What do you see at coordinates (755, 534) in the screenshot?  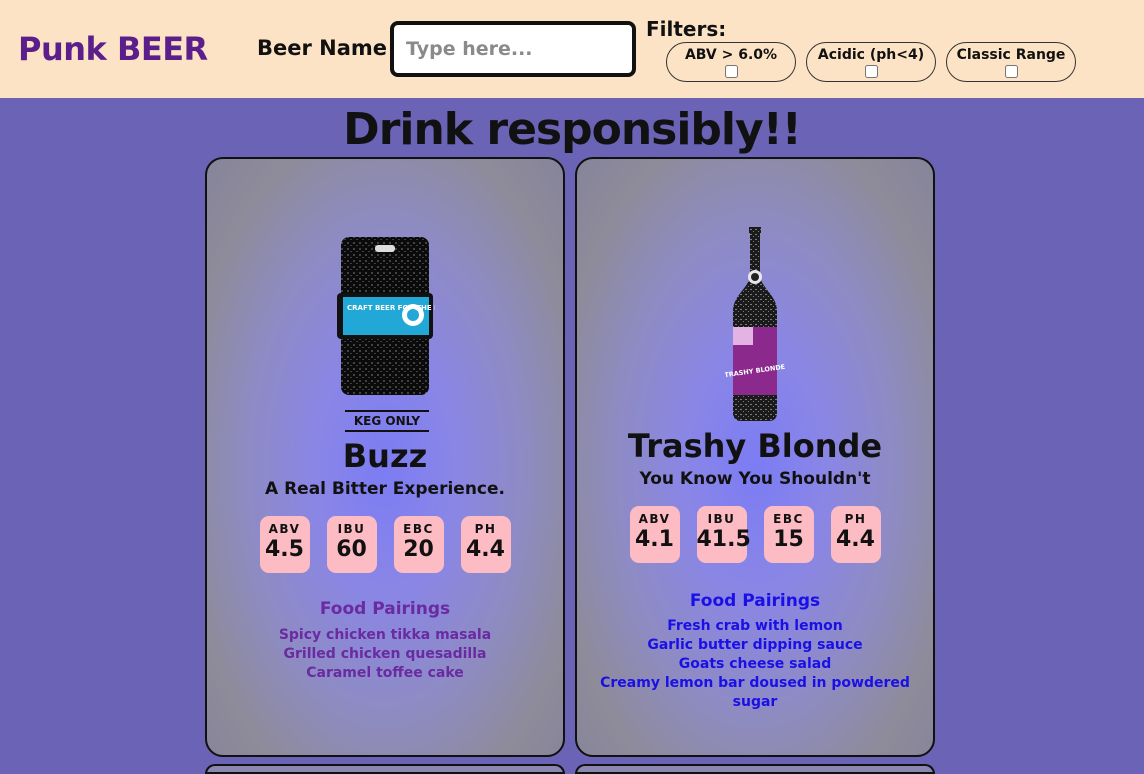 I see `beer-stats: ABV 4.1 IBU 41.5 EBC 15 PH 4.4` at bounding box center [755, 534].